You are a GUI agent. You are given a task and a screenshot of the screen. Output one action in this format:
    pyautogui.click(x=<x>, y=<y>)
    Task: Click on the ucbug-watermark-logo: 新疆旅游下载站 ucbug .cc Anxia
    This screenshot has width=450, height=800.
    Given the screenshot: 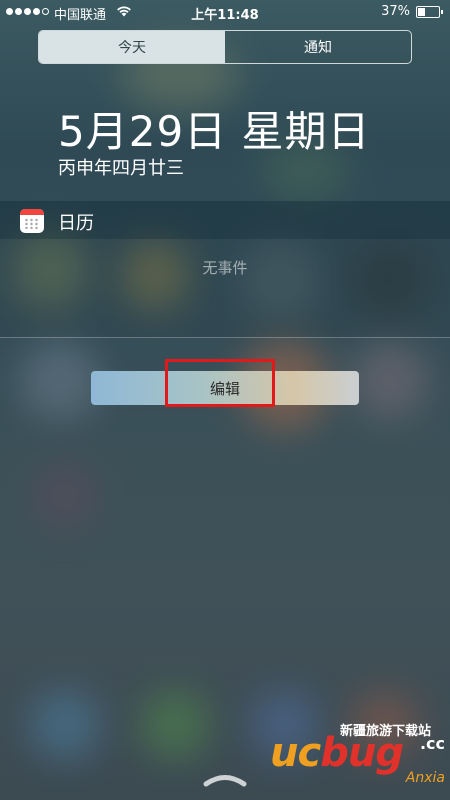 What is the action you would take?
    pyautogui.click(x=357, y=757)
    